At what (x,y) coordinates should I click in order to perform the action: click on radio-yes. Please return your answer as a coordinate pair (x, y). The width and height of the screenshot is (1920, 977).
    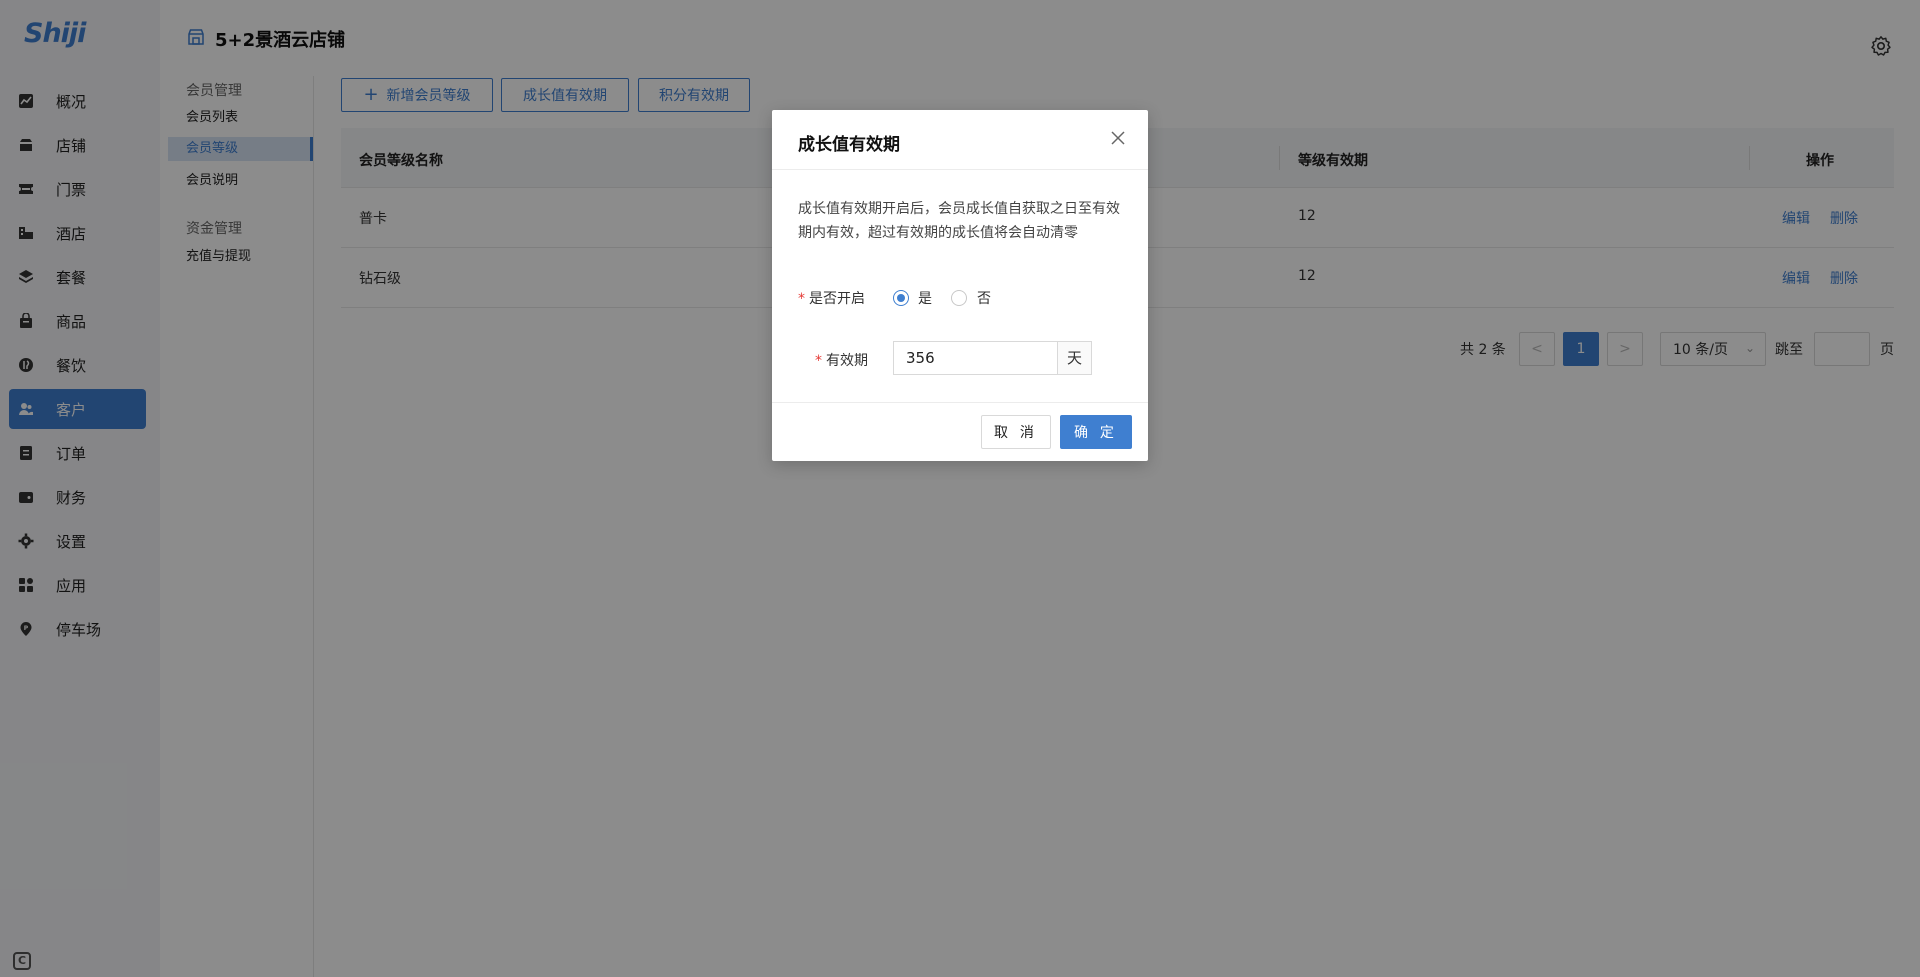
    Looking at the image, I should click on (901, 298).